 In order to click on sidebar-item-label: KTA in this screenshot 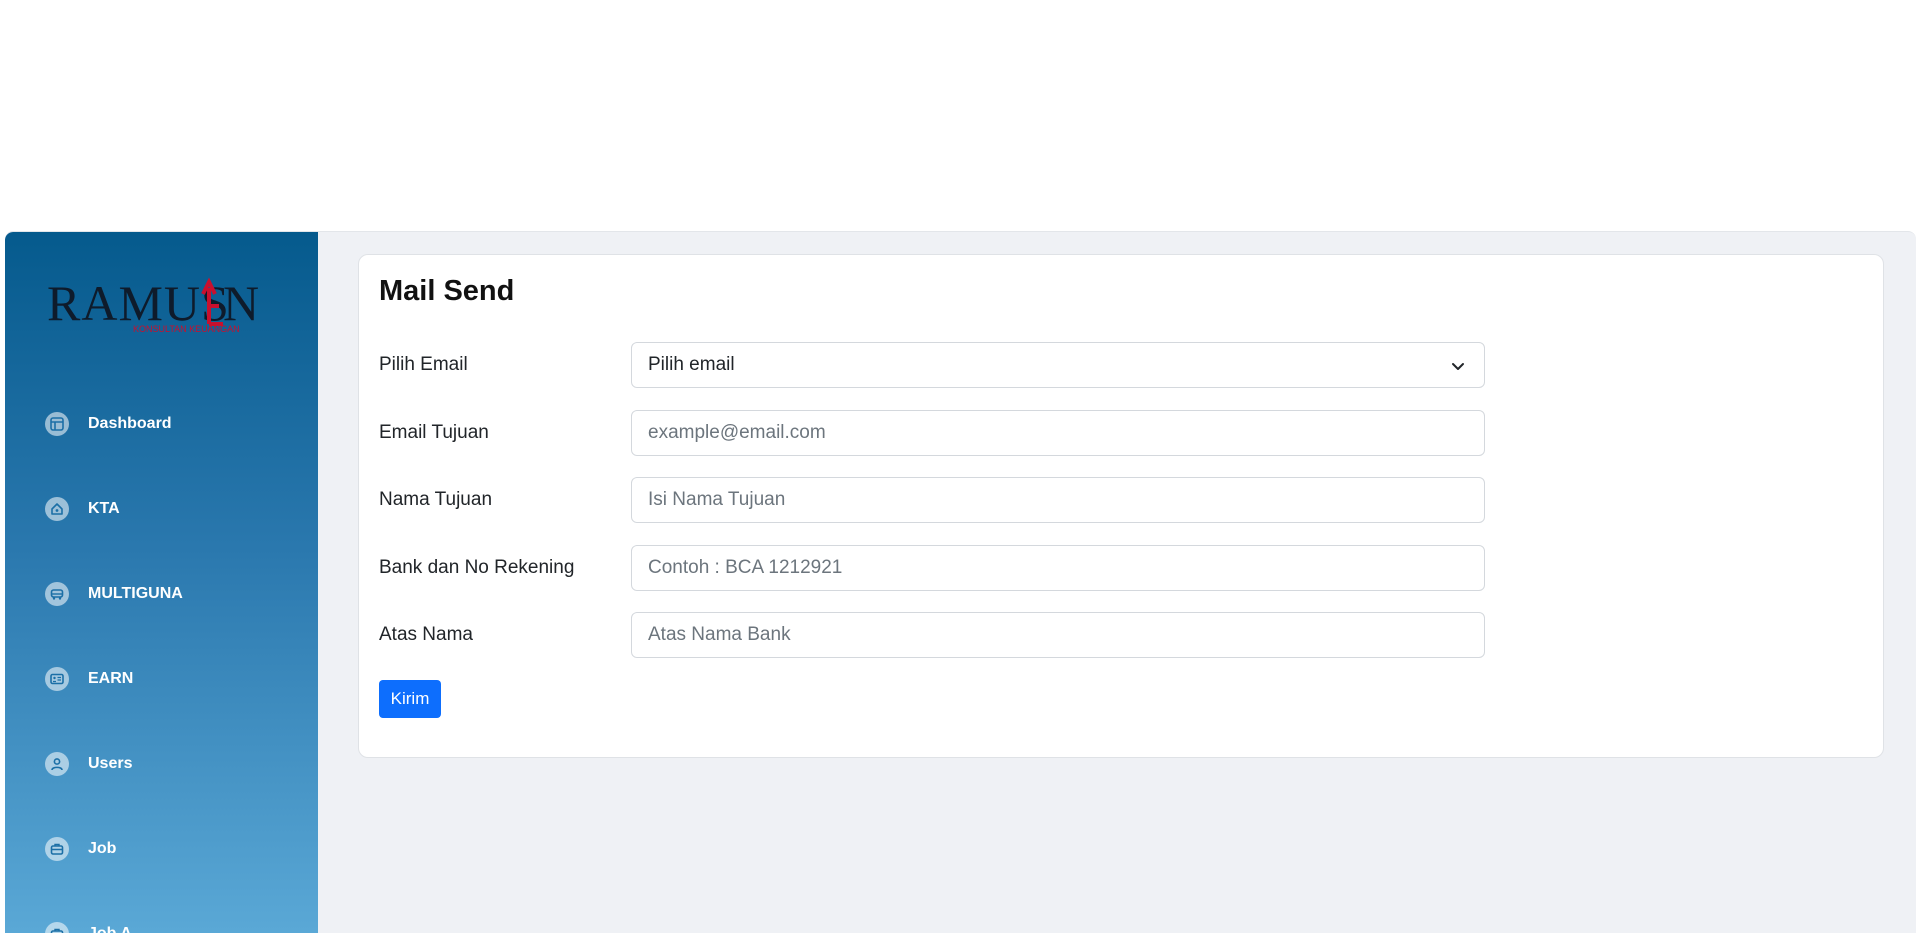, I will do `click(104, 508)`.